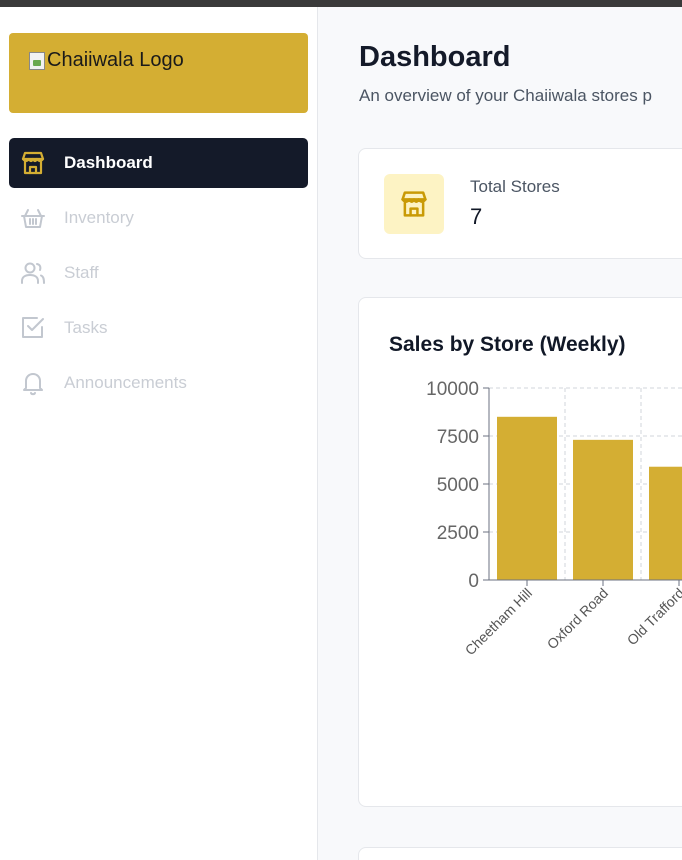  Describe the element at coordinates (158, 73) in the screenshot. I see `logo-container: Chaiiwala Logo` at that location.